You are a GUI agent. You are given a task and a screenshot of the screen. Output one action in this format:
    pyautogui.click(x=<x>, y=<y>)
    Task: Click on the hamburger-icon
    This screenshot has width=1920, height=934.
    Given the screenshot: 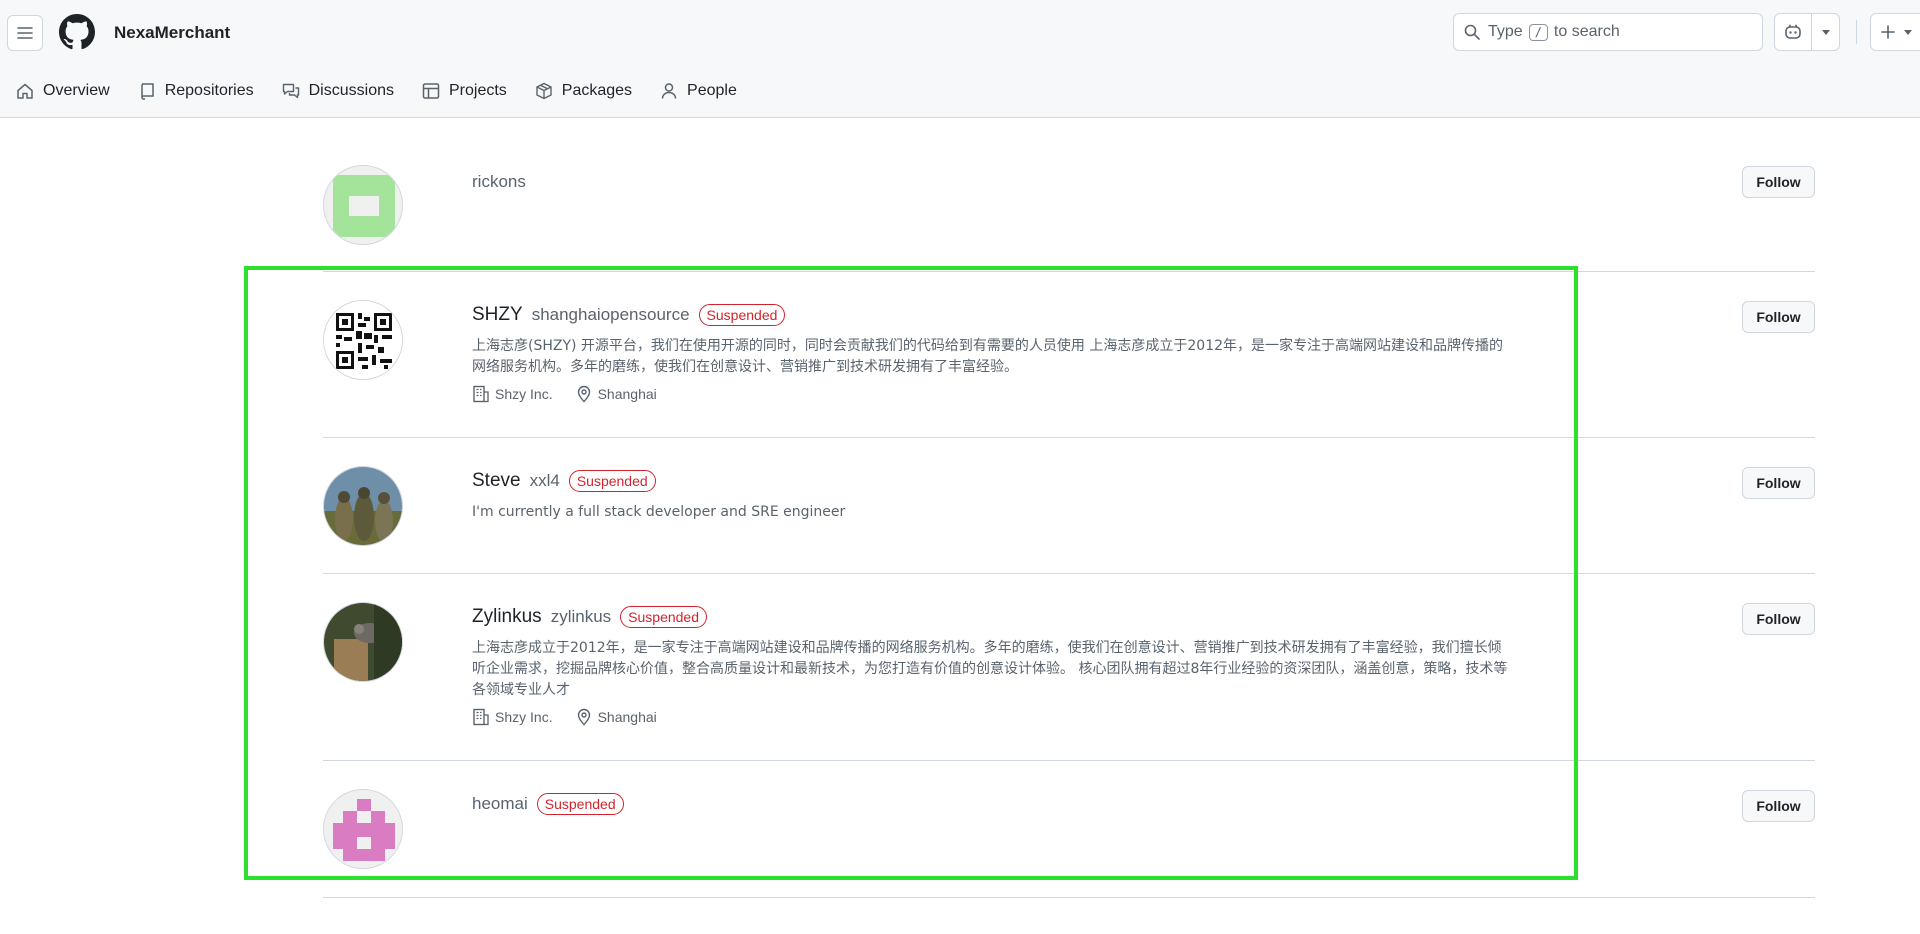 What is the action you would take?
    pyautogui.click(x=25, y=33)
    